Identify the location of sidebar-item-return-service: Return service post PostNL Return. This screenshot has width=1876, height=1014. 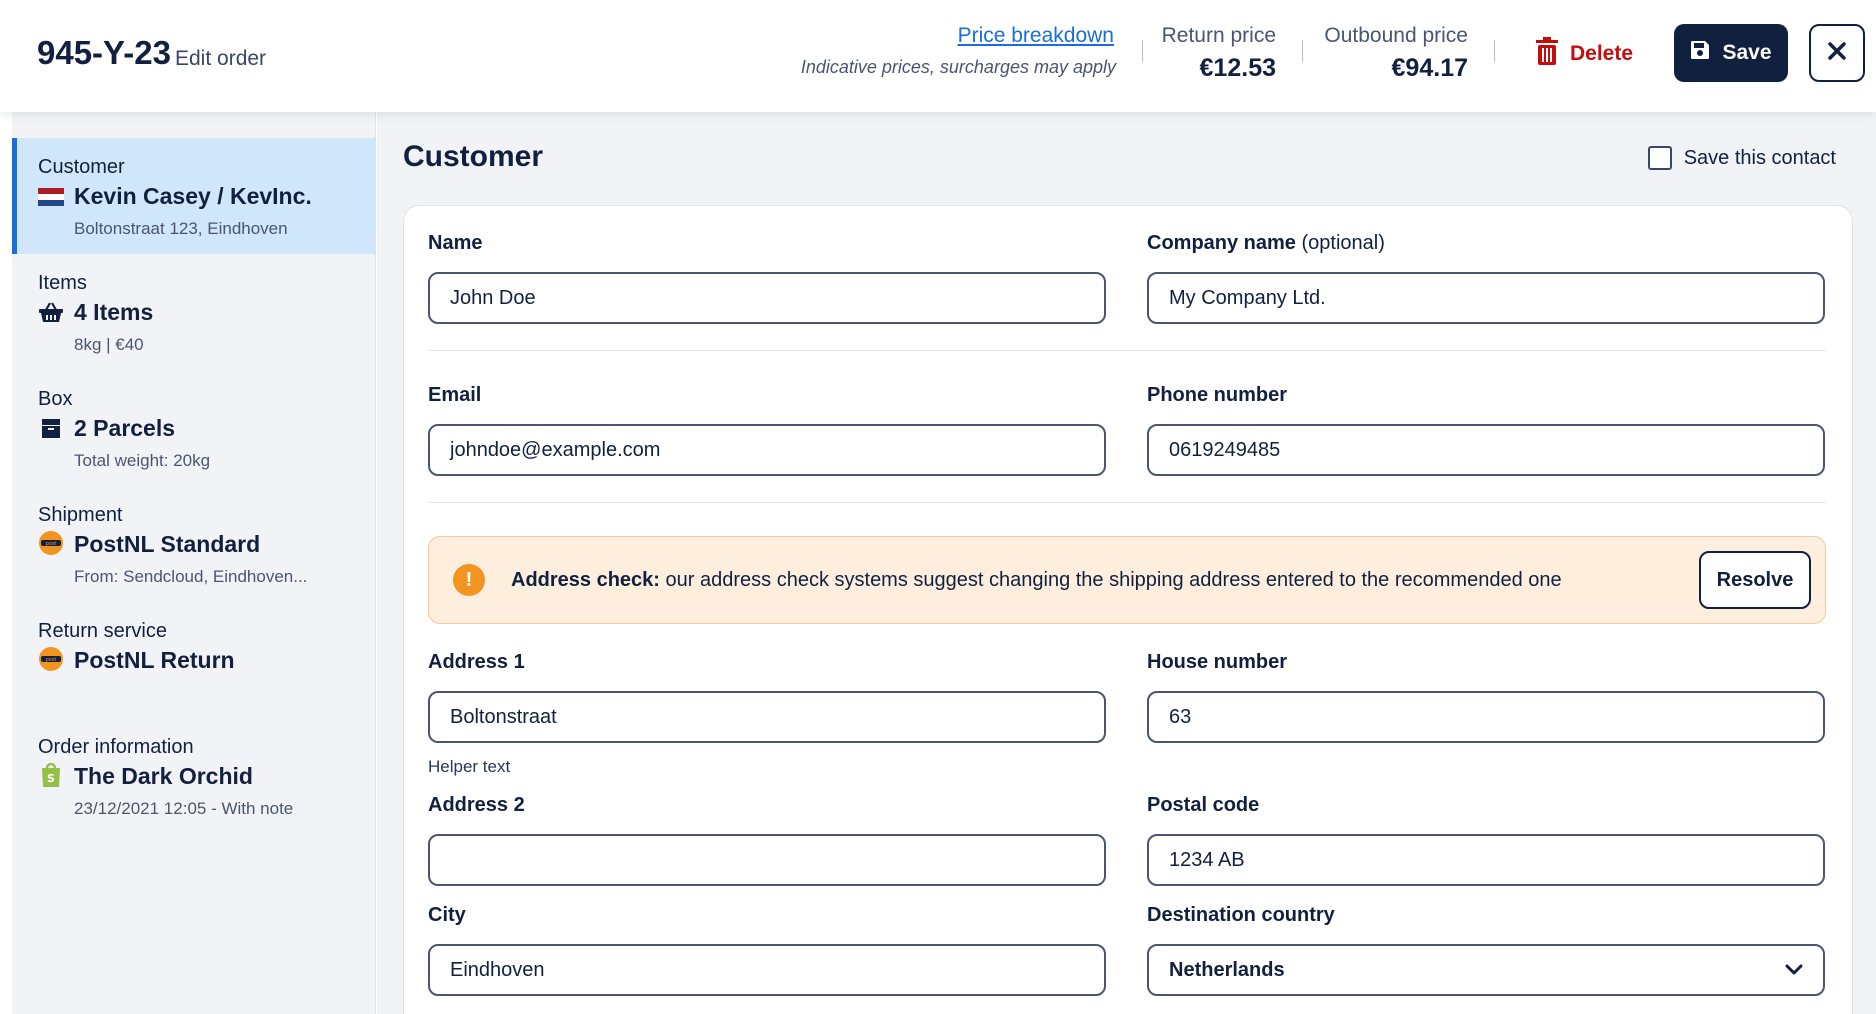
(194, 660).